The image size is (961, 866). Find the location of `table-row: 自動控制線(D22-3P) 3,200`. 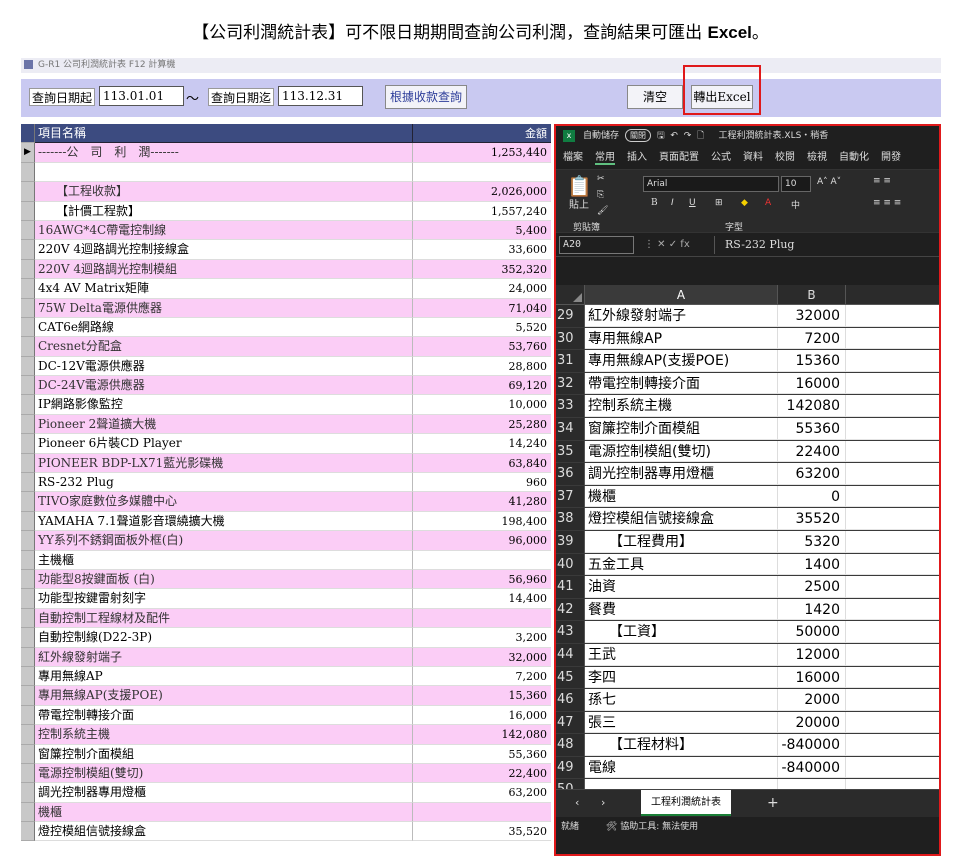

table-row: 自動控制線(D22-3P) 3,200 is located at coordinates (286, 638).